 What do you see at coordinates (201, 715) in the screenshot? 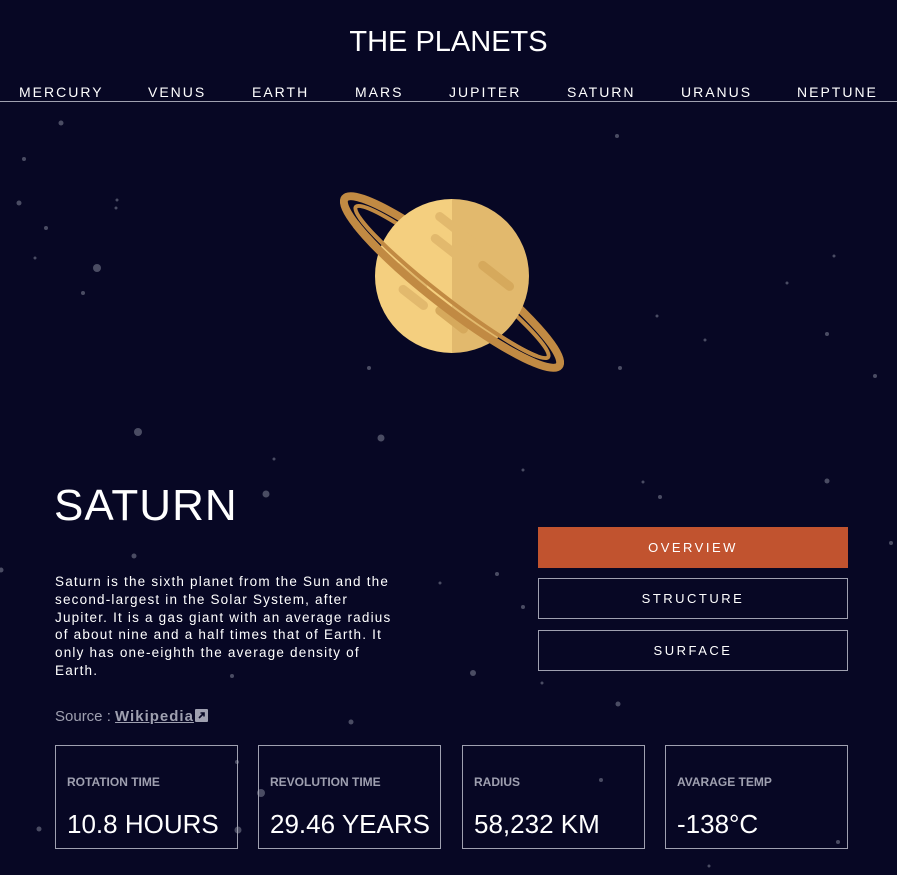
I see `external-link-icon` at bounding box center [201, 715].